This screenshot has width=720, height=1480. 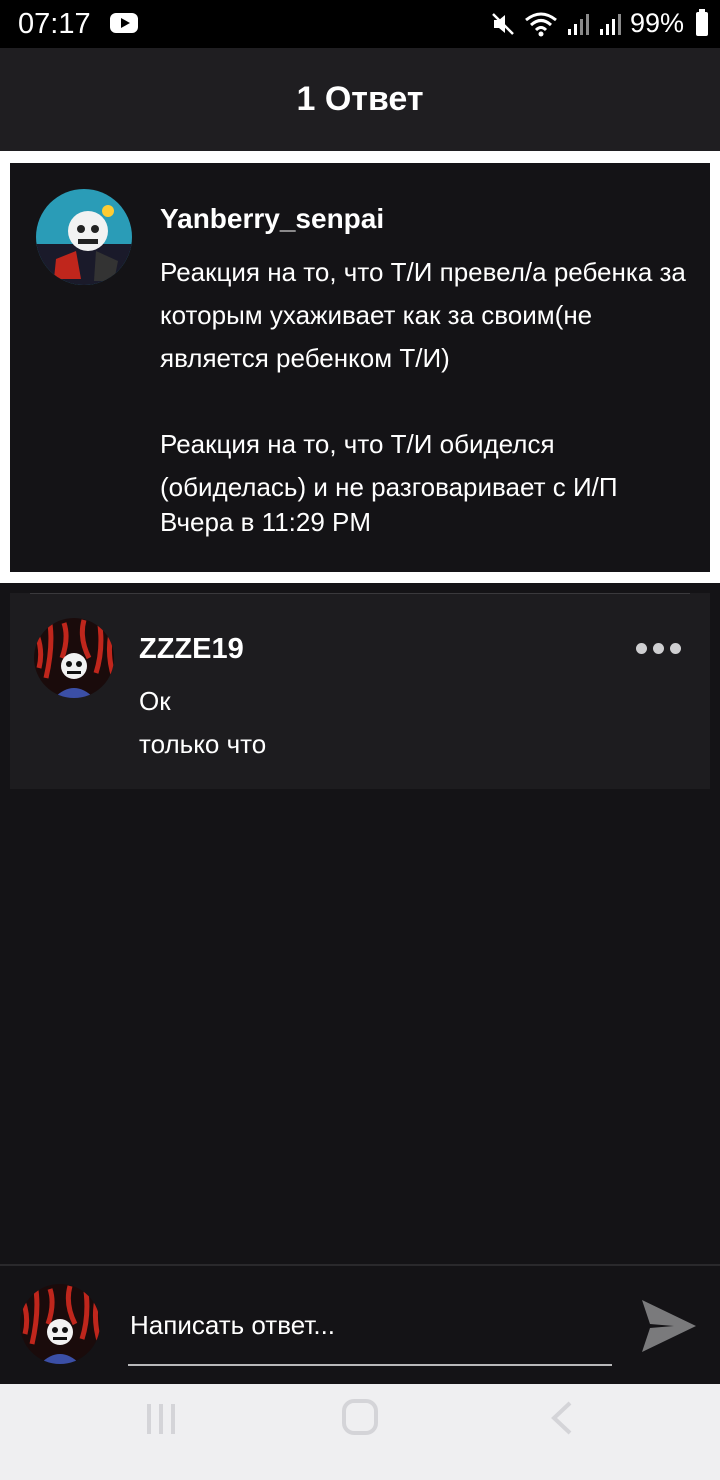 I want to click on divider, so click(x=360, y=593).